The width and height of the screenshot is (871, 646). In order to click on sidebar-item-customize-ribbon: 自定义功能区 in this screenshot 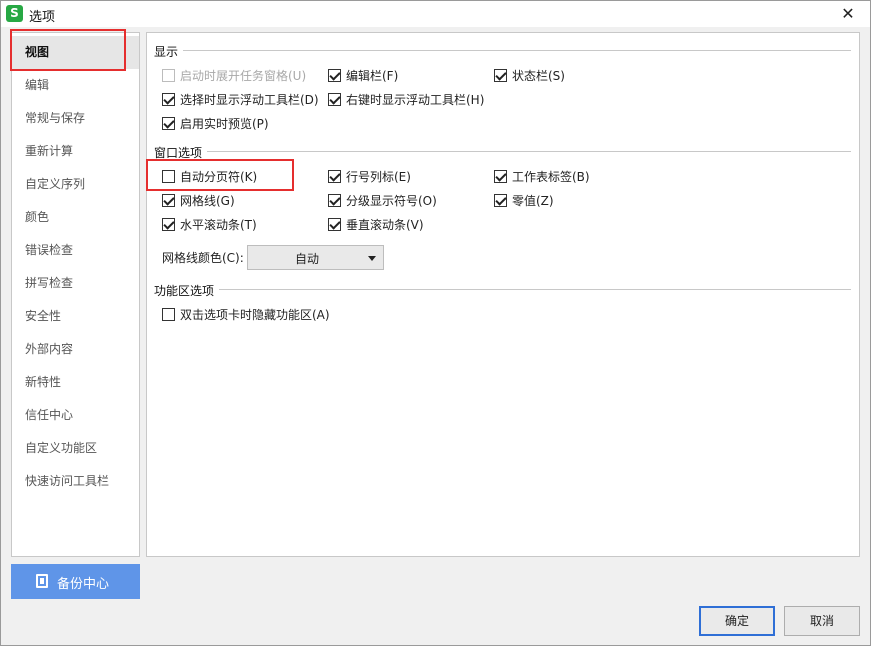, I will do `click(75, 448)`.